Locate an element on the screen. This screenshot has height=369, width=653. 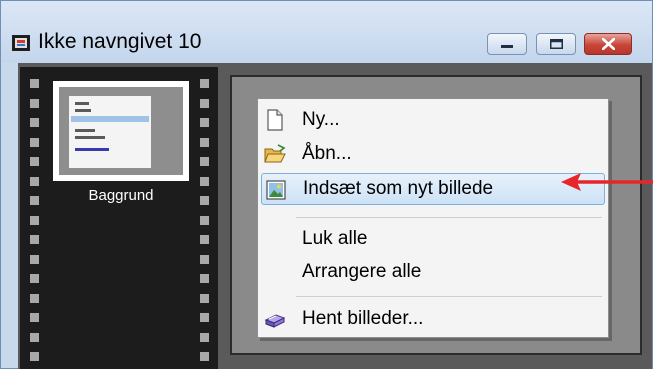
open-folder-icon is located at coordinates (275, 153).